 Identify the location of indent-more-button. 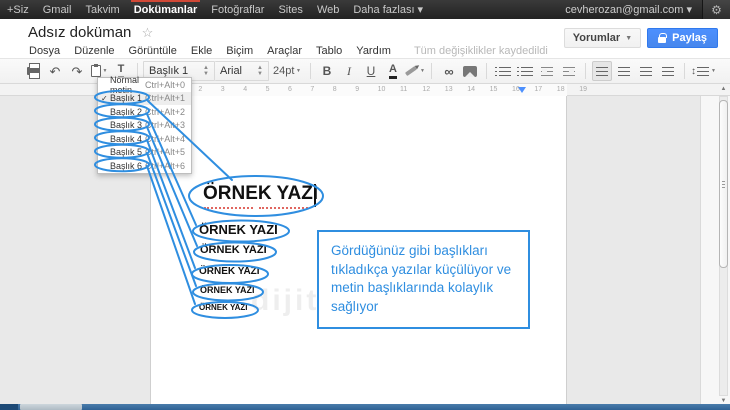
(569, 71).